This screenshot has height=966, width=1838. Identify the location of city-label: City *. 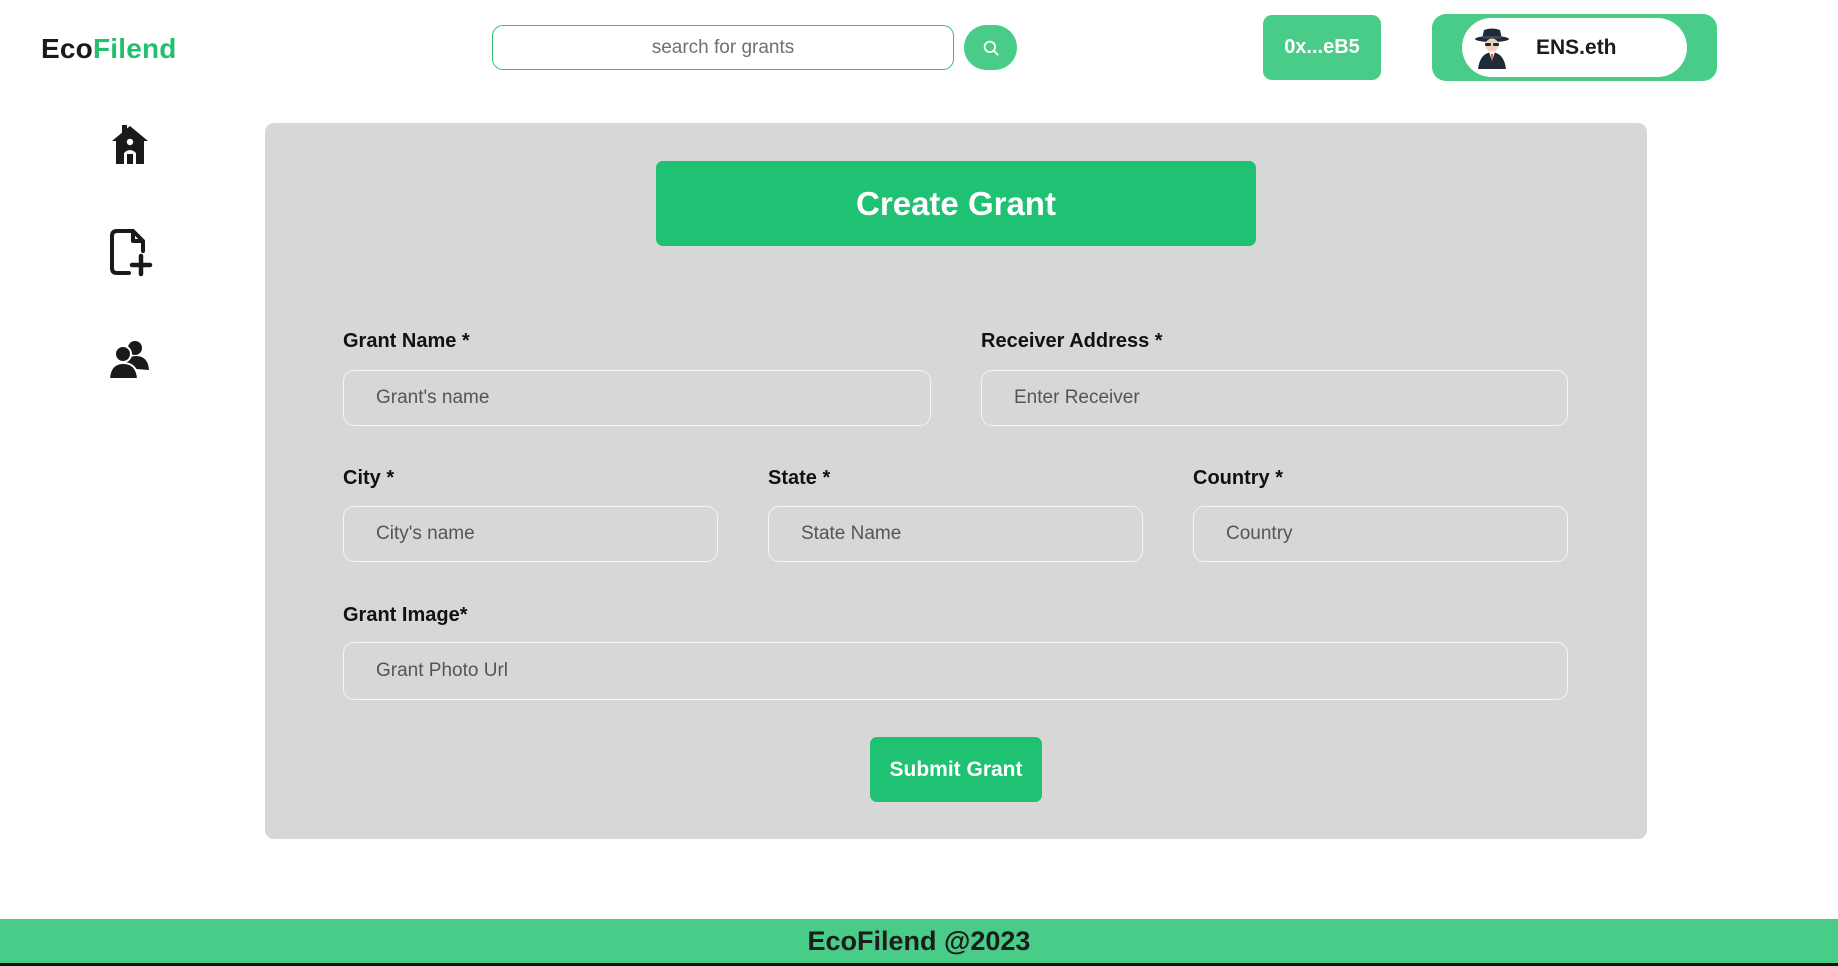
(369, 478).